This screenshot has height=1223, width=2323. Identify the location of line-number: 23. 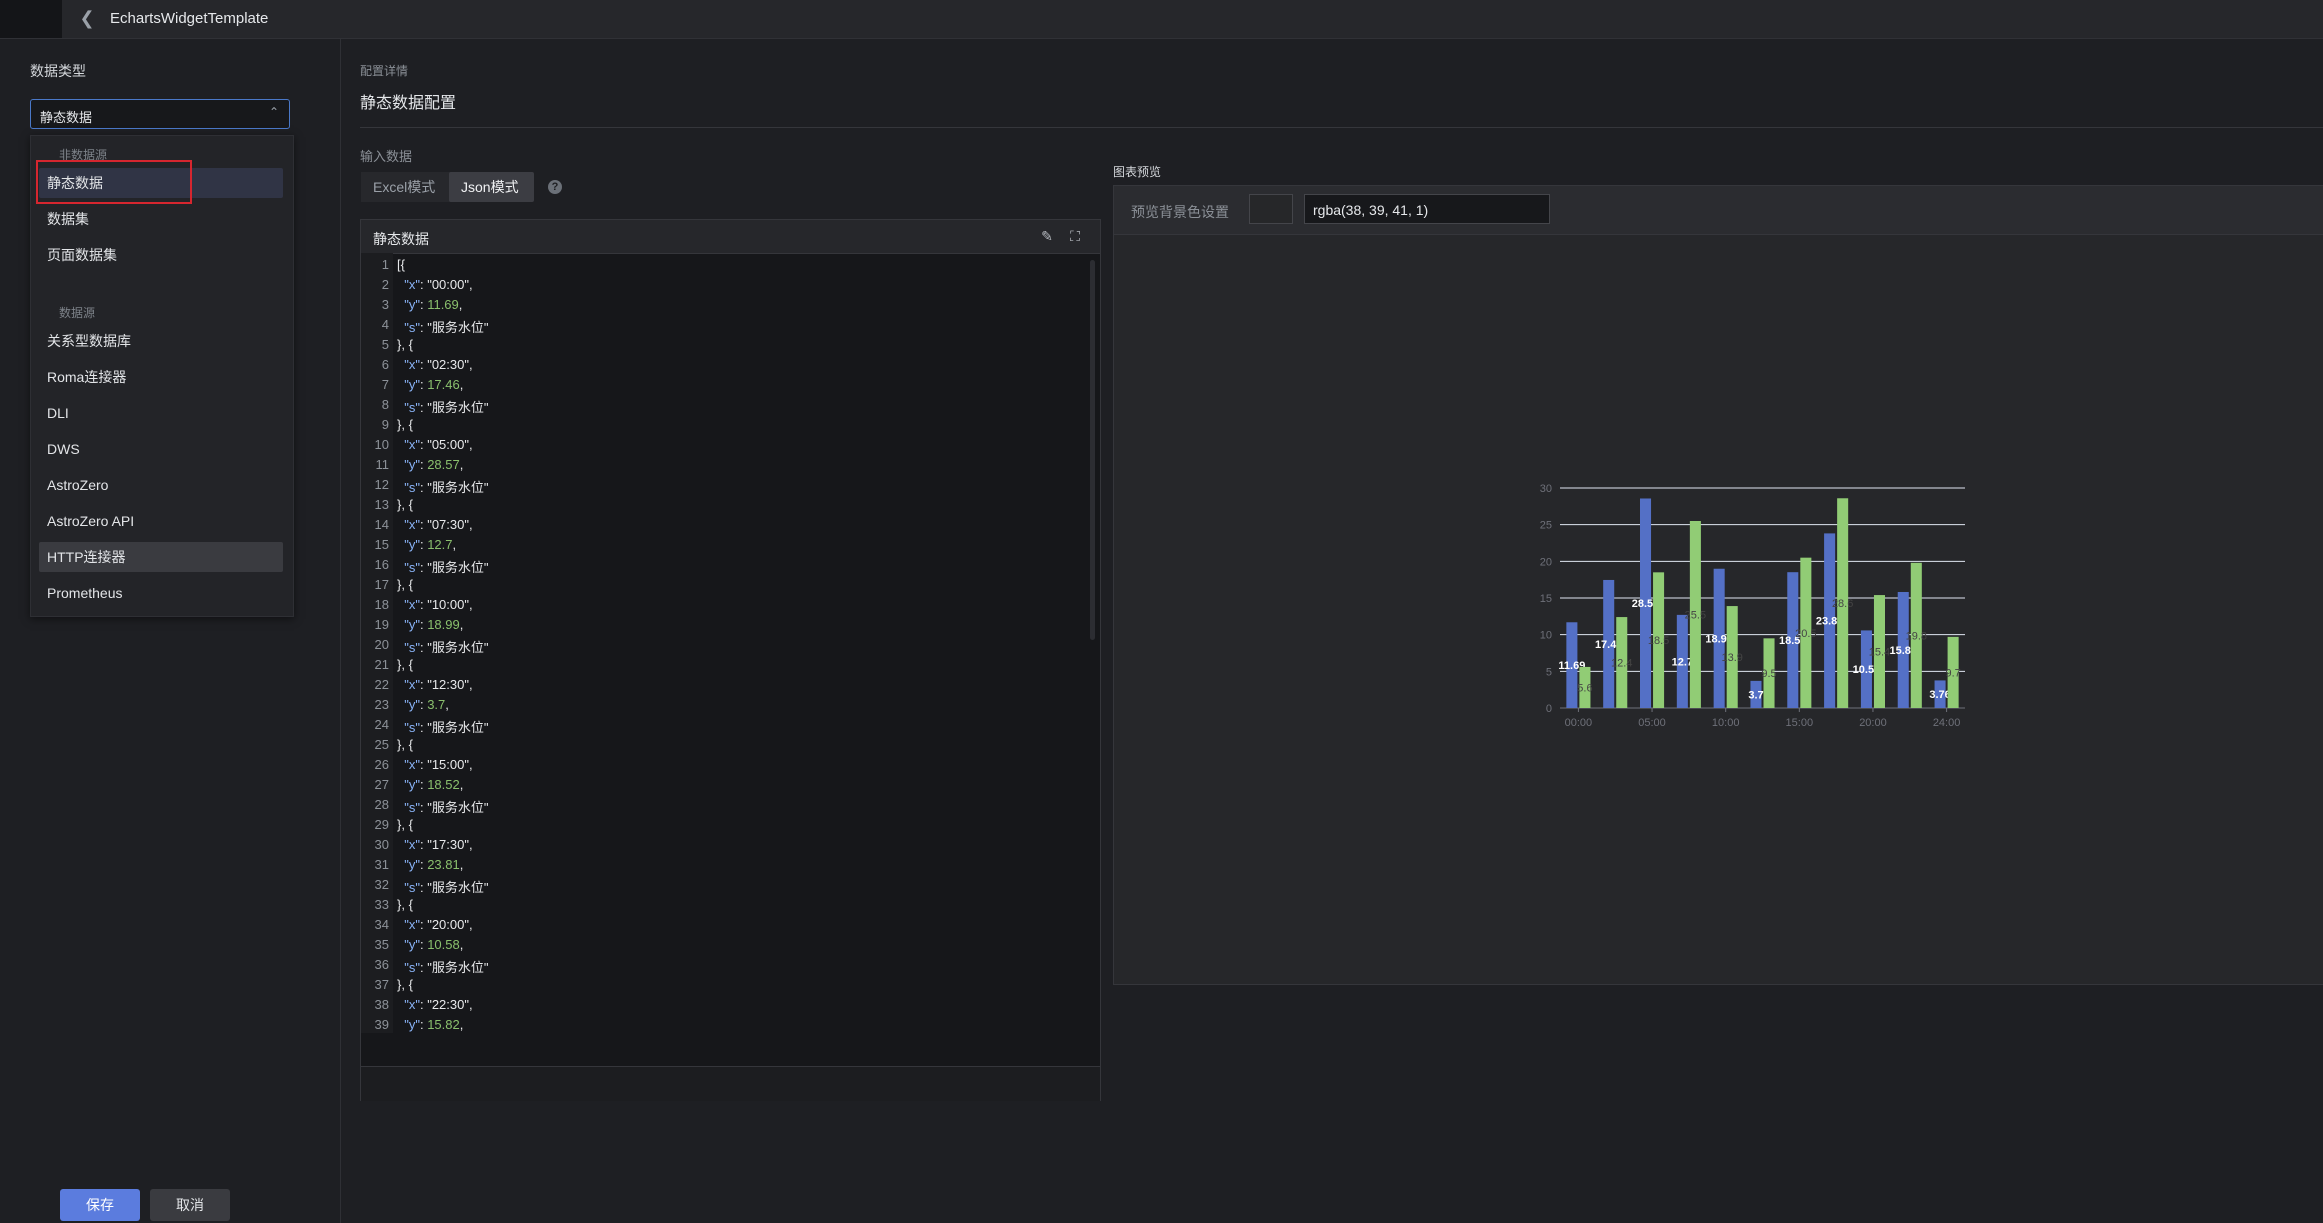
(381, 704).